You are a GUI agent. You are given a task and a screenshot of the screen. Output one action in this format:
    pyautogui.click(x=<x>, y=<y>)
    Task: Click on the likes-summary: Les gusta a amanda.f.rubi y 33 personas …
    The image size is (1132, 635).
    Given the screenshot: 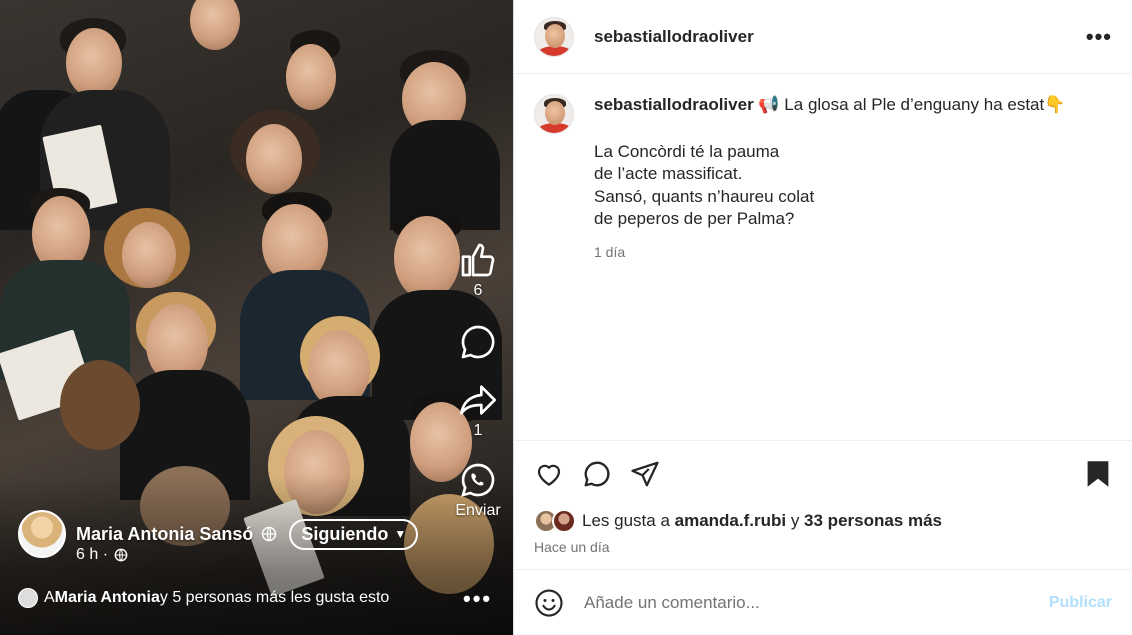 What is the action you would take?
    pyautogui.click(x=823, y=521)
    